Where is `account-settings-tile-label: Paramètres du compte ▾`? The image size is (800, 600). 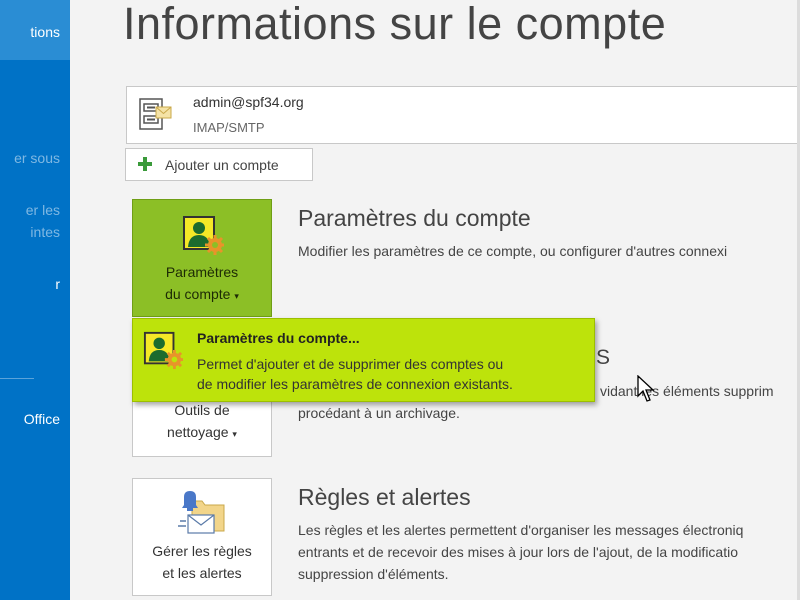 account-settings-tile-label: Paramètres du compte ▾ is located at coordinates (202, 283).